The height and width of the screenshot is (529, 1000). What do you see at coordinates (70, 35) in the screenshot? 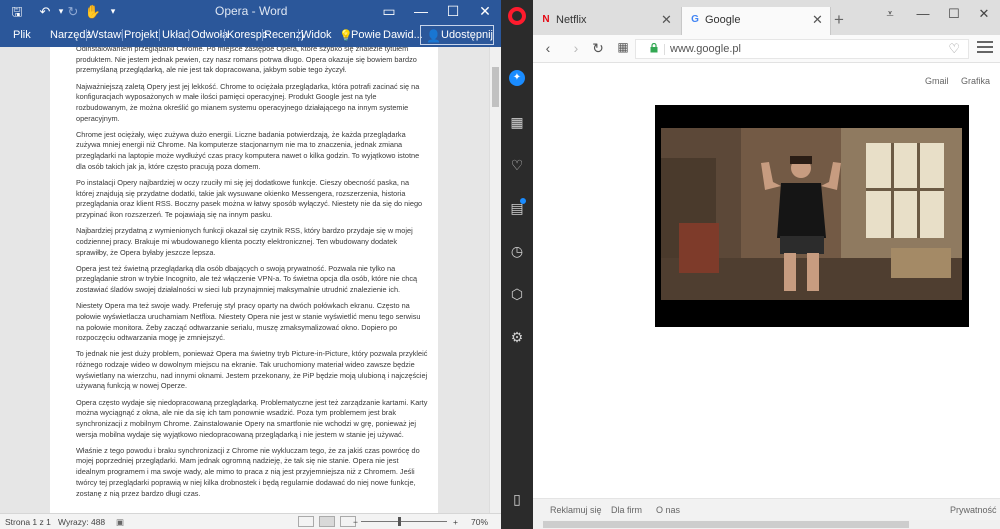
I see `tab-home: Narzędz` at bounding box center [70, 35].